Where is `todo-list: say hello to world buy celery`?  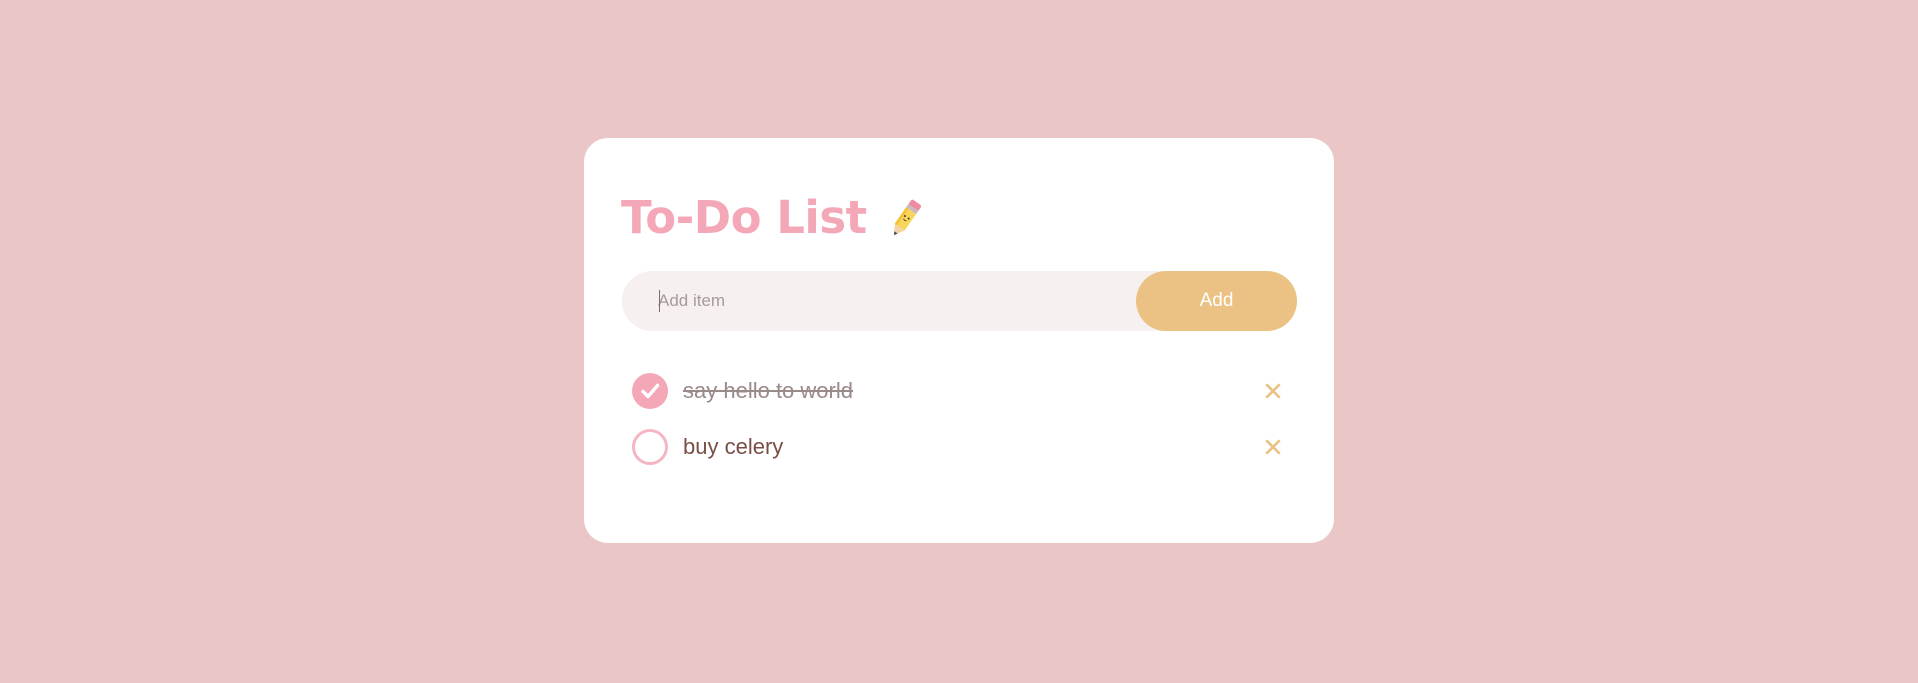 todo-list: say hello to world buy celery is located at coordinates (958, 419).